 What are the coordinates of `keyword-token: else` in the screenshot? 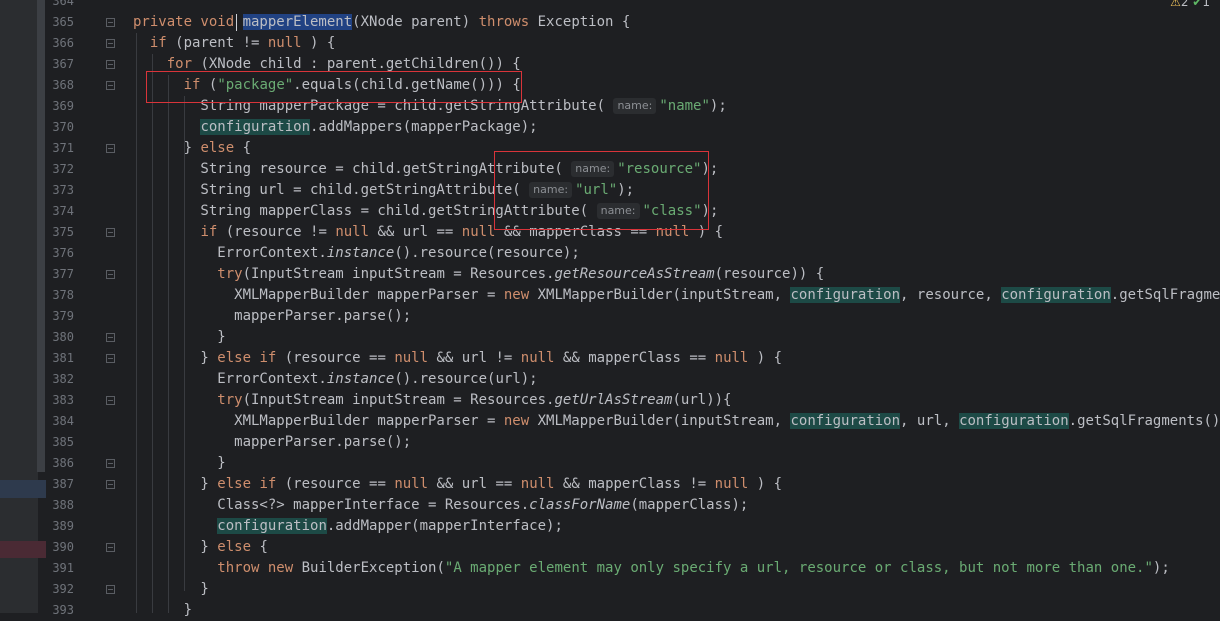 It's located at (221, 148).